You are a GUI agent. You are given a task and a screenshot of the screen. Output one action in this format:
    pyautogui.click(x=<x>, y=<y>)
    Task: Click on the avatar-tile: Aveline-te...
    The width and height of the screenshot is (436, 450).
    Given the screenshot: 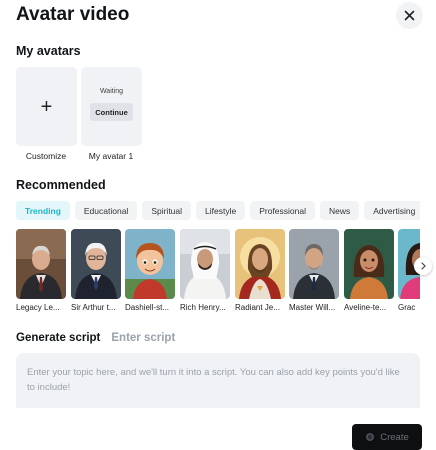 What is the action you would take?
    pyautogui.click(x=369, y=270)
    